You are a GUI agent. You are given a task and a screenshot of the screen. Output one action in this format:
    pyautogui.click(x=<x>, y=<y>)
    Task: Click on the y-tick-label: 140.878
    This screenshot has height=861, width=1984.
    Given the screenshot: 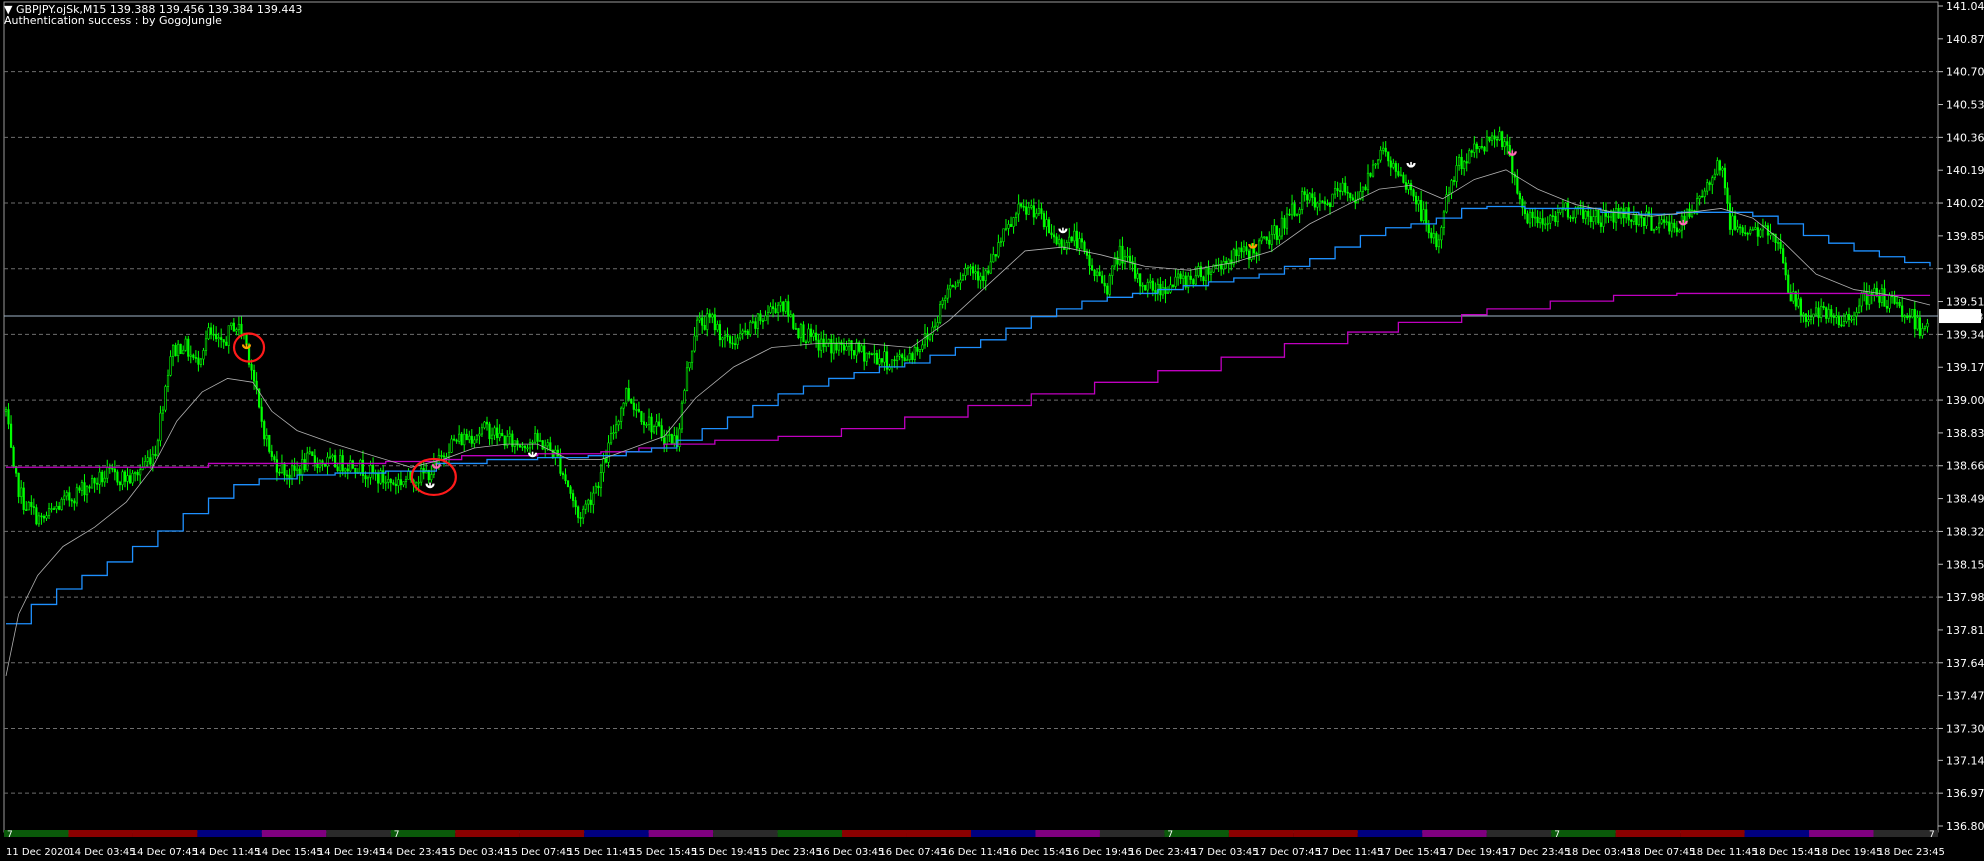 What is the action you would take?
    pyautogui.click(x=1965, y=39)
    